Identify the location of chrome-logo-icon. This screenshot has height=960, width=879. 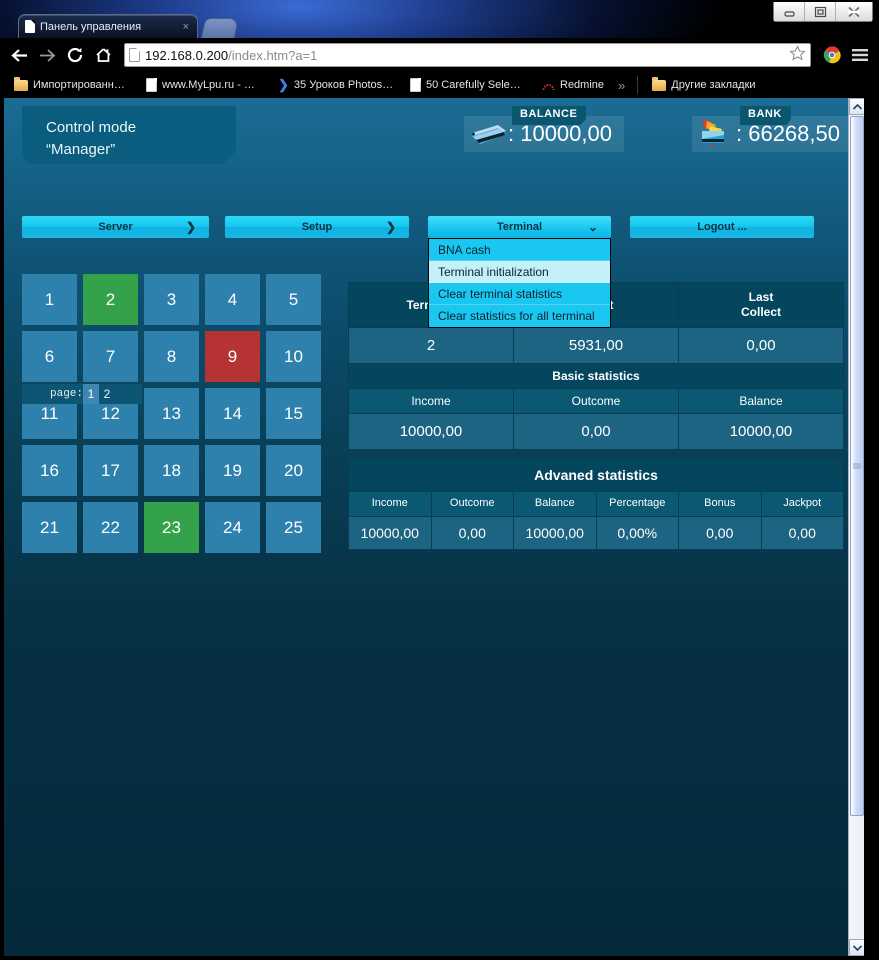
(832, 55).